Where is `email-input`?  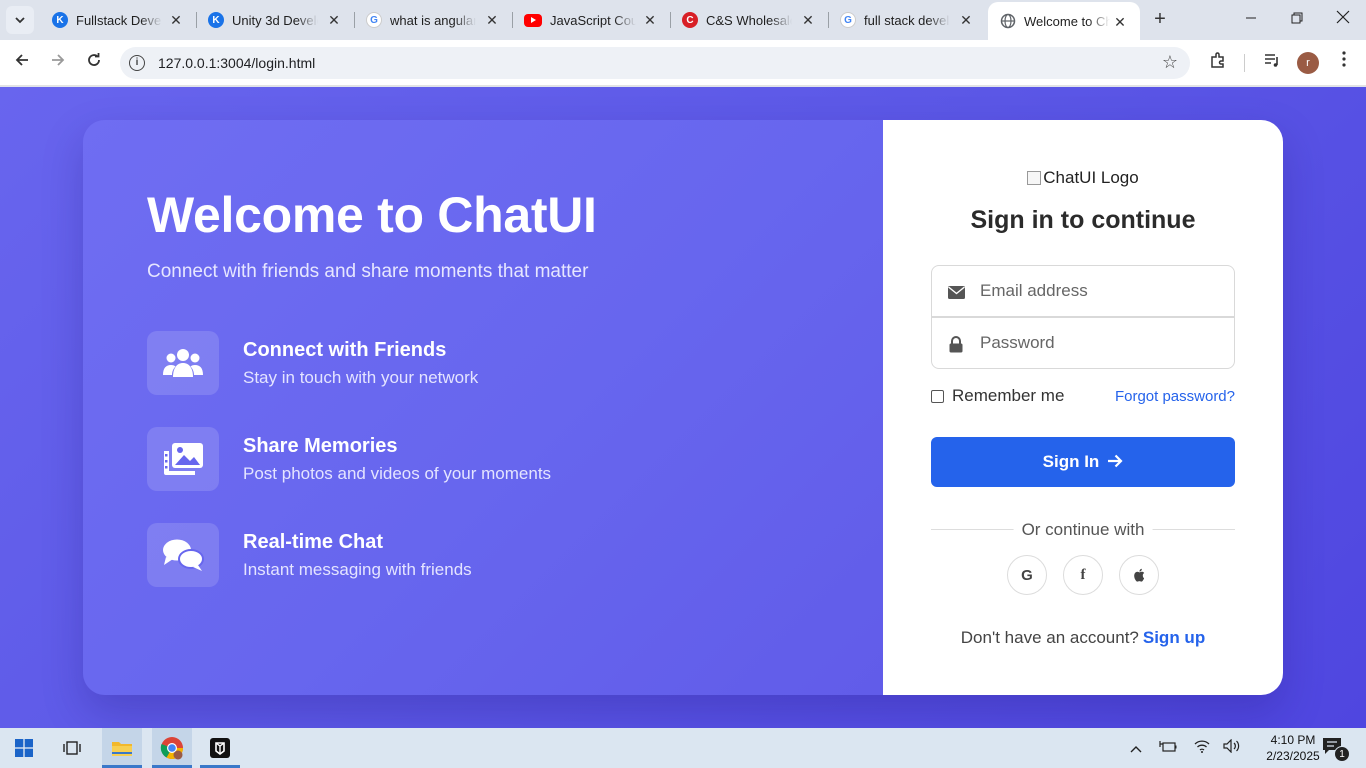 email-input is located at coordinates (1102, 291).